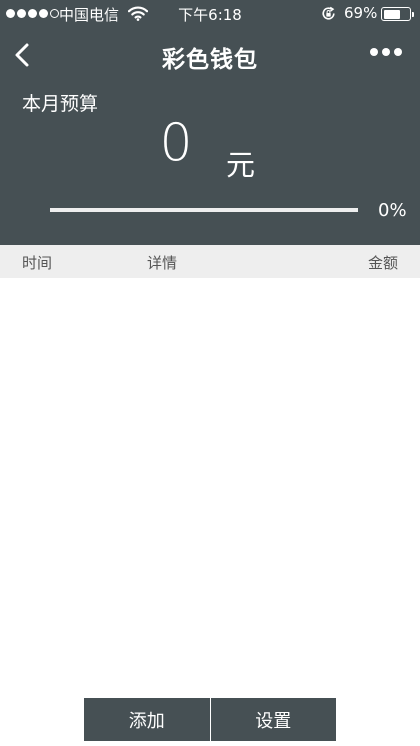  Describe the element at coordinates (210, 60) in the screenshot. I see `page-title: 彩色钱包` at that location.